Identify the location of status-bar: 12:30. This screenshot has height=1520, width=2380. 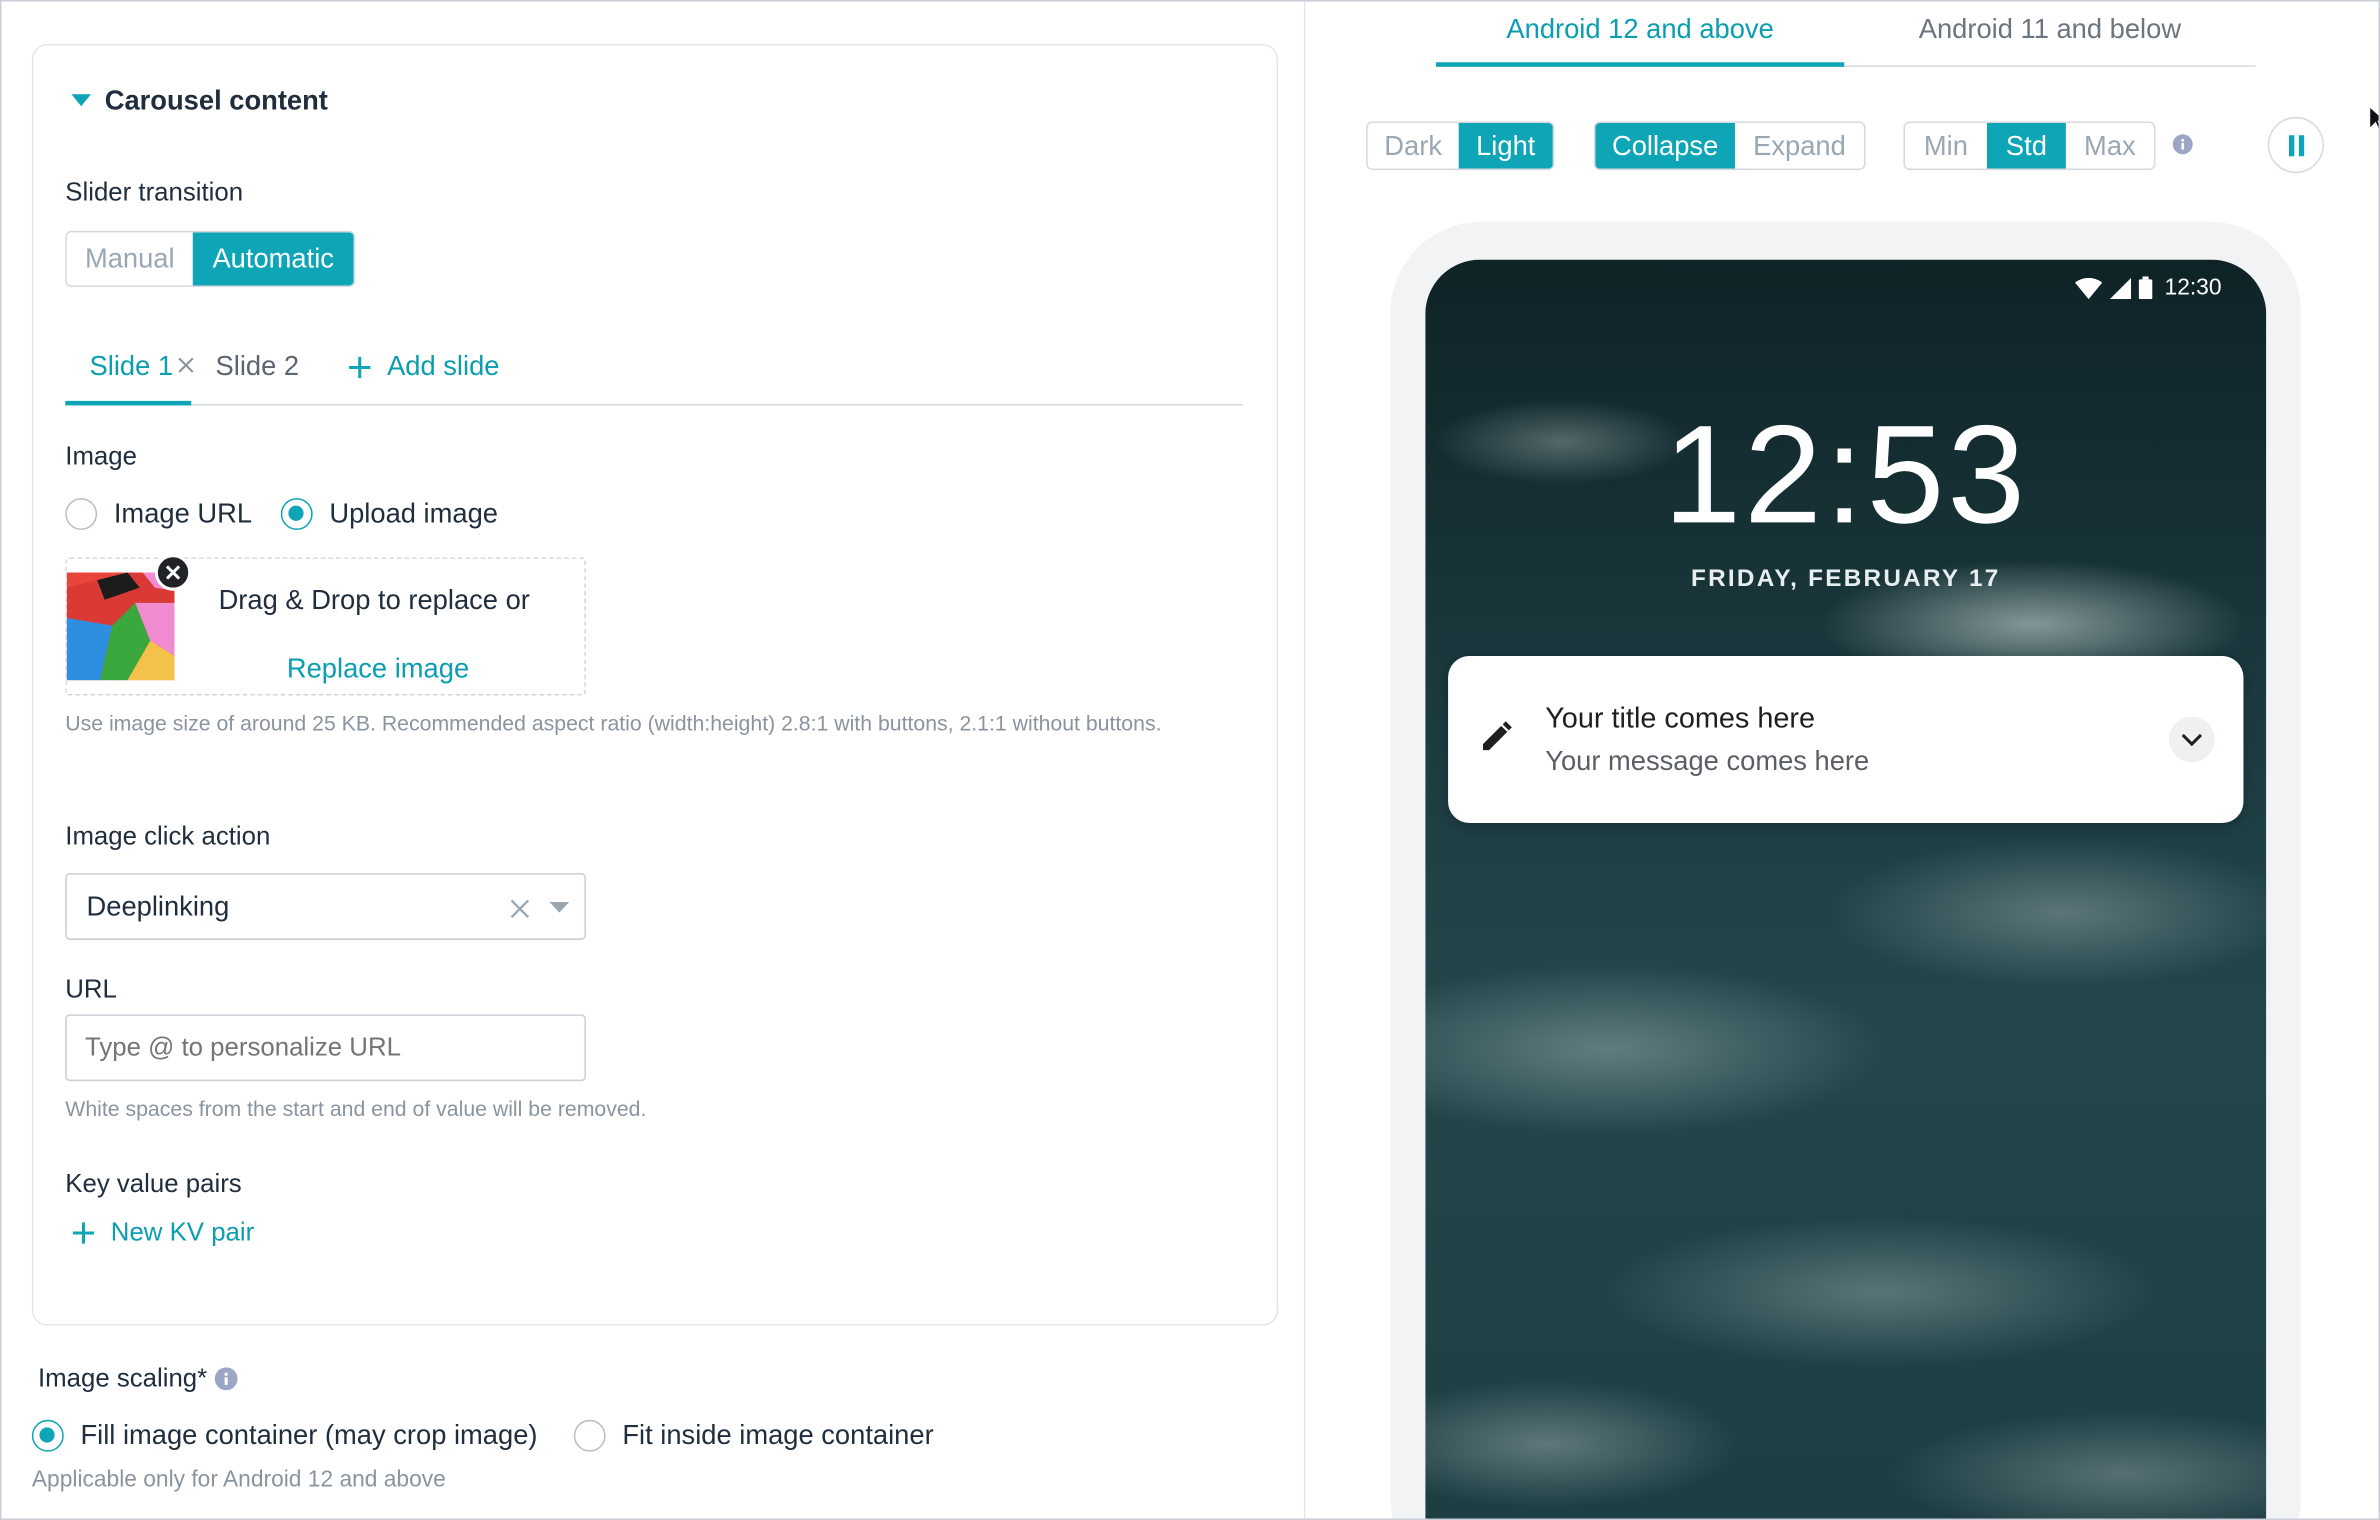
(2148, 287).